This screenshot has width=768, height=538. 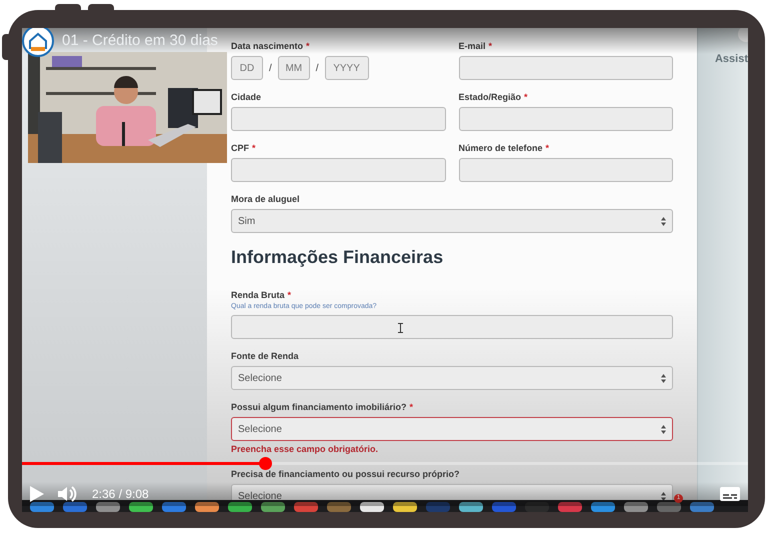 What do you see at coordinates (37, 494) in the screenshot?
I see `play-icon` at bounding box center [37, 494].